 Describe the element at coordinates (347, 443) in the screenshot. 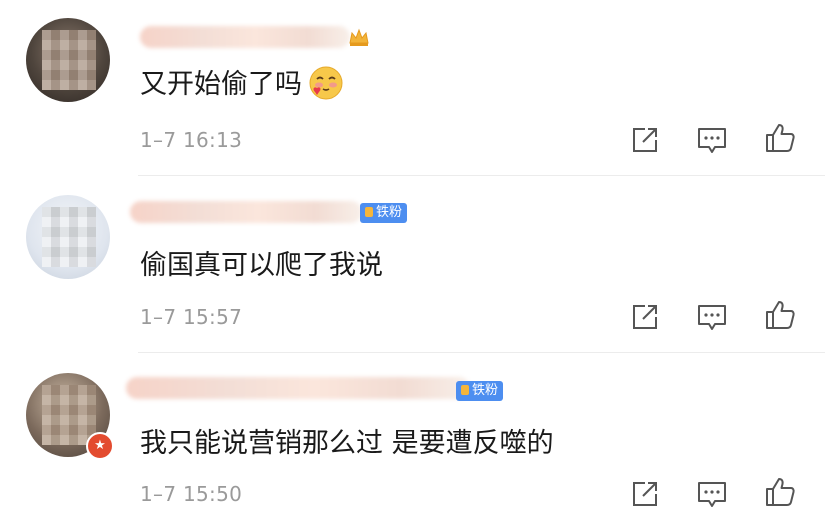

I see `comment-text: 我只能说营销那么过 是要遭反噬的` at that location.